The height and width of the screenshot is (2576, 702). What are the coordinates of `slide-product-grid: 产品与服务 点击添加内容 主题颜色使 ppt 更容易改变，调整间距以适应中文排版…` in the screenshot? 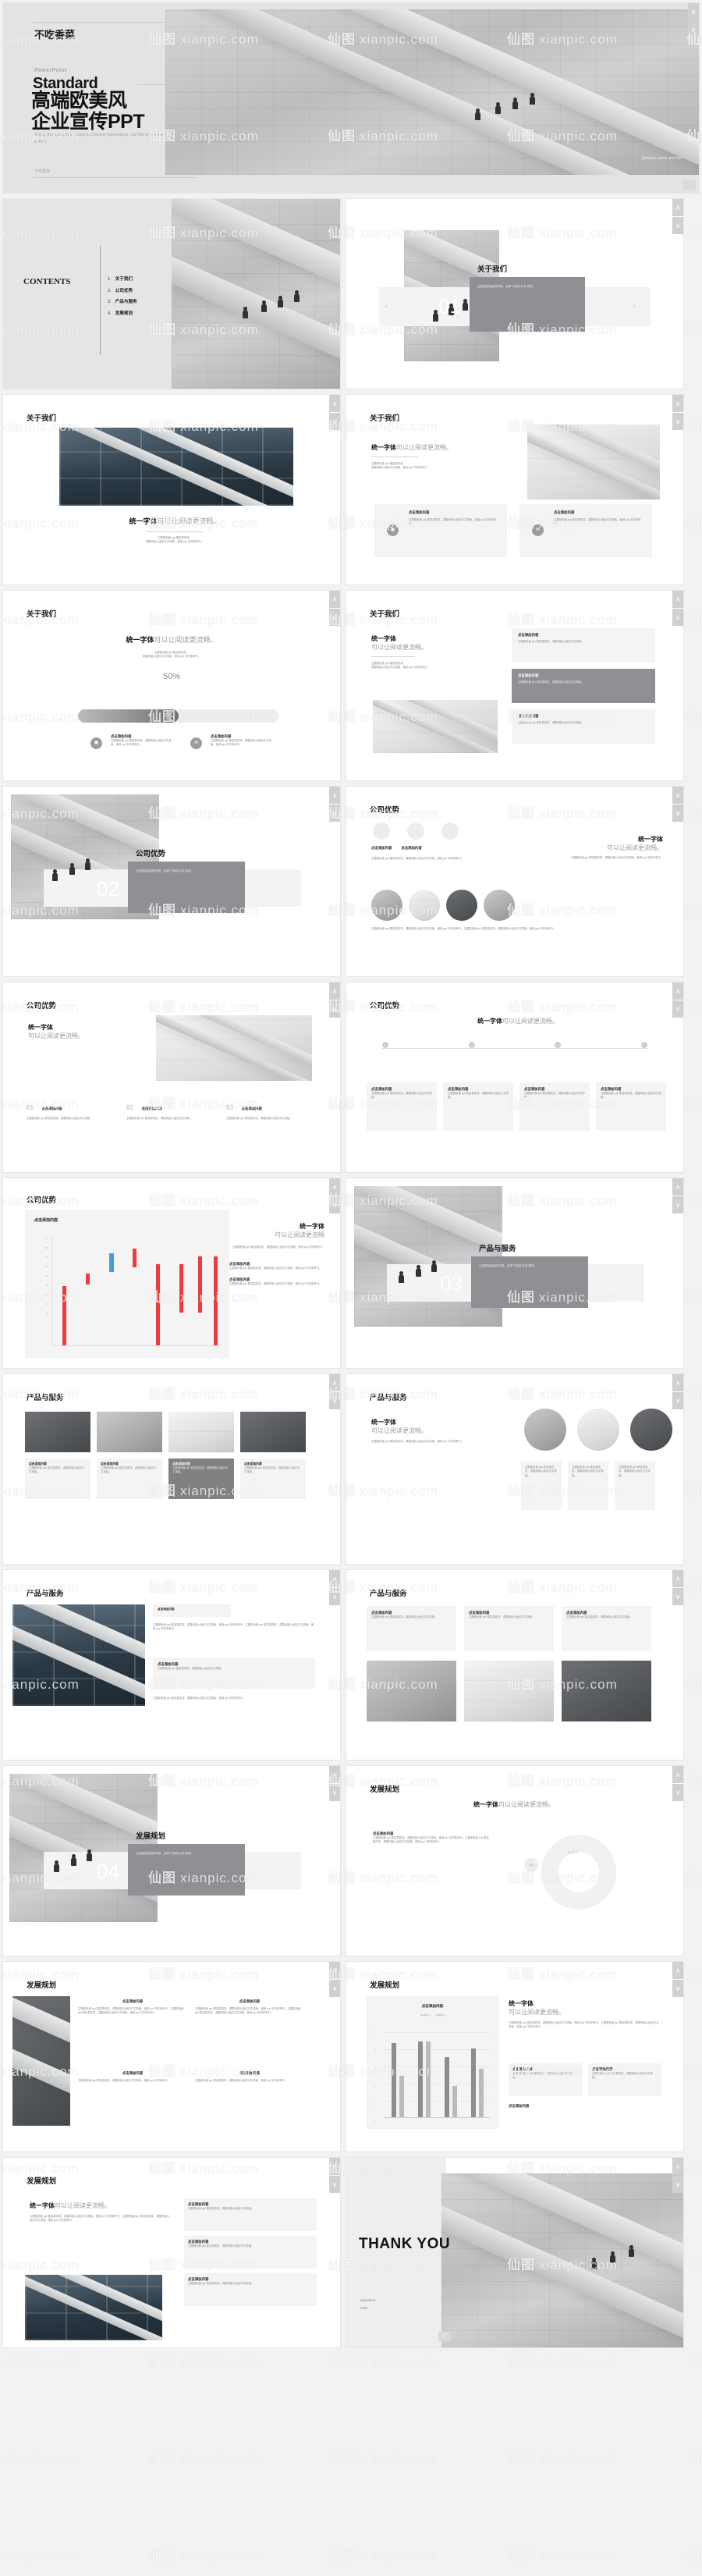 It's located at (172, 1469).